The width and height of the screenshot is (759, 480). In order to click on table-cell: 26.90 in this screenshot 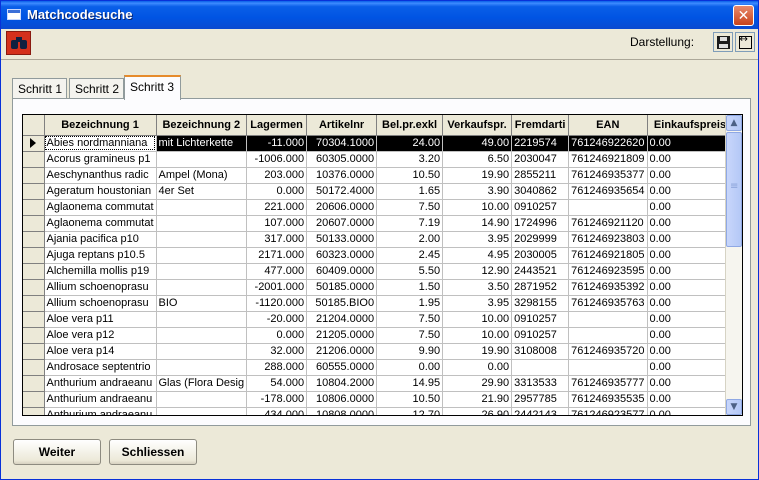, I will do `click(477, 411)`.